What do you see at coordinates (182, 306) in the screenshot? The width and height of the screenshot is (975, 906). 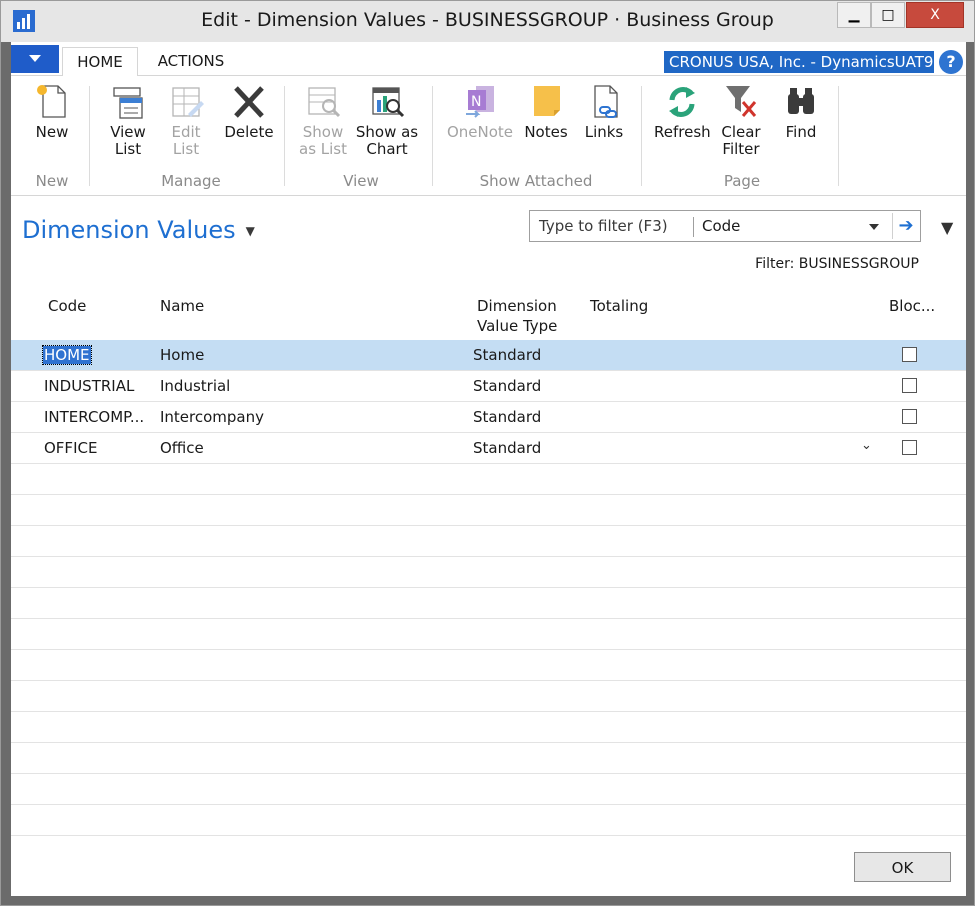 I see `column-header-name: Name` at bounding box center [182, 306].